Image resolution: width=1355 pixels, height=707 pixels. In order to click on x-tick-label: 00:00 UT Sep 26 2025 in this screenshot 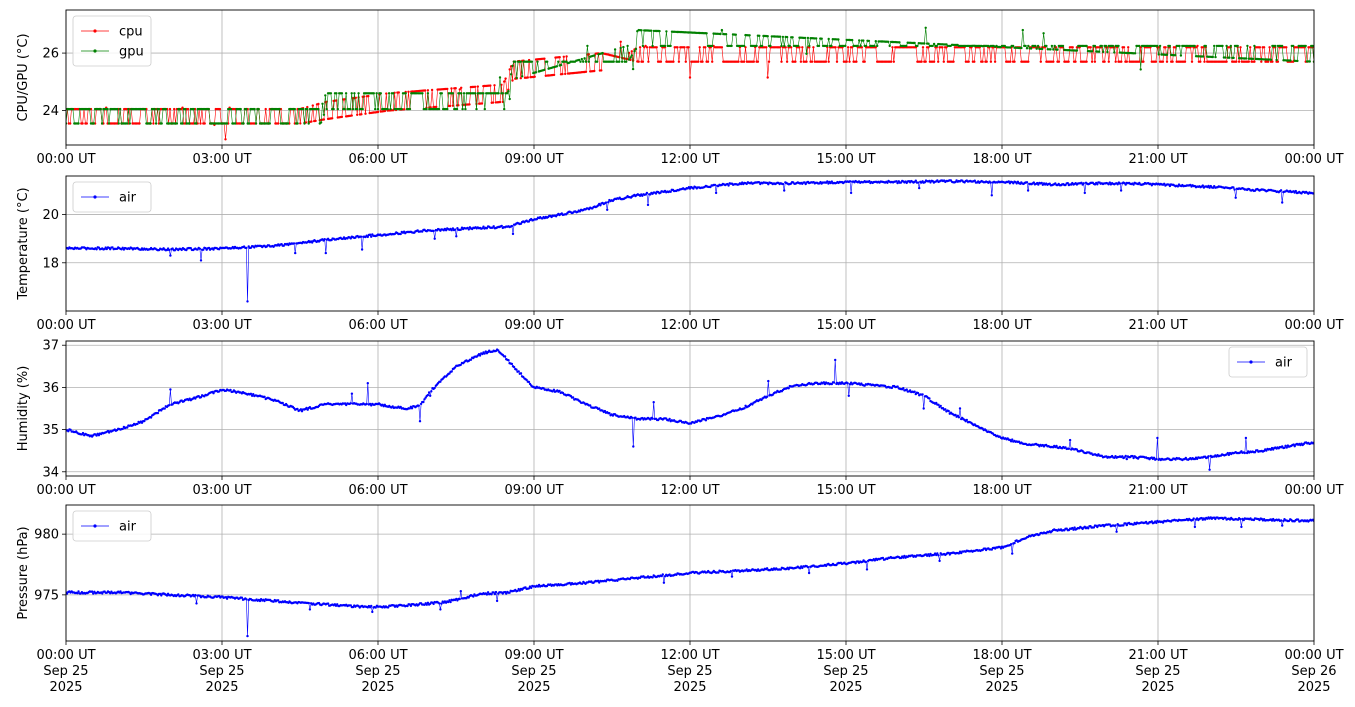, I will do `click(1313, 671)`.